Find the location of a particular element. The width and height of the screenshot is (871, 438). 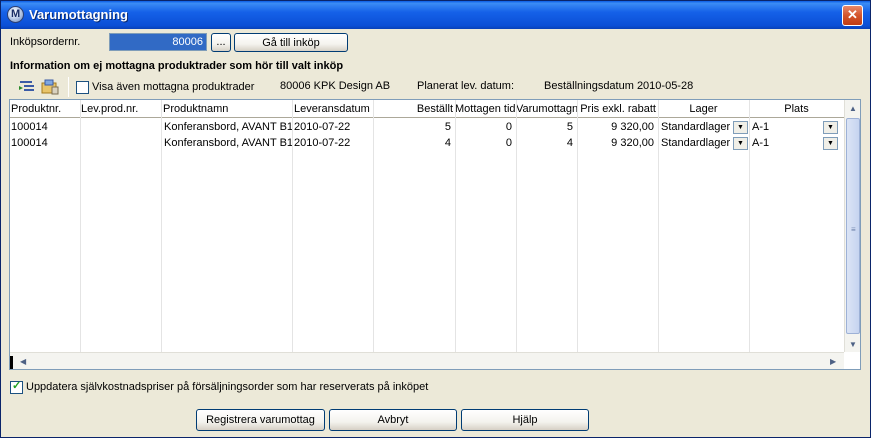

col-header-location: Plats is located at coordinates (796, 109).